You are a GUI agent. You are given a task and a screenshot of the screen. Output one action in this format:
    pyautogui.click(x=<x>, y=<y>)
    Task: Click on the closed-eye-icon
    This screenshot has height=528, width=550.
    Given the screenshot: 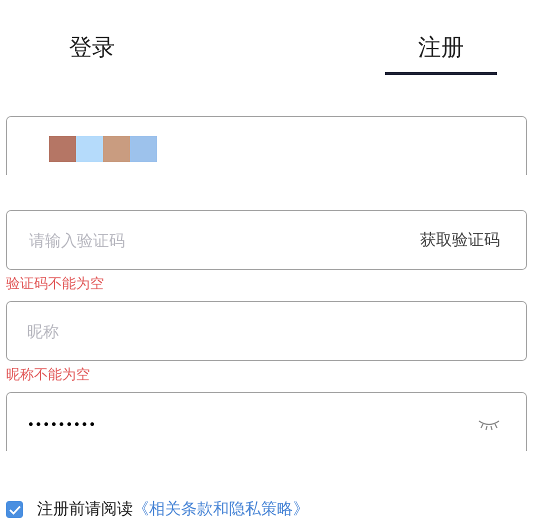 What is the action you would take?
    pyautogui.click(x=489, y=425)
    